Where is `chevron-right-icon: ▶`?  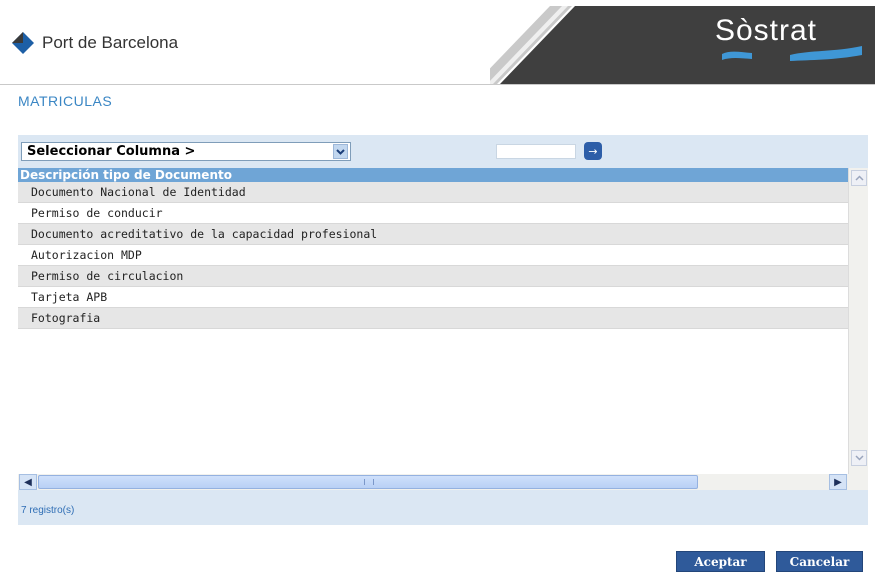
chevron-right-icon: ▶ is located at coordinates (838, 482).